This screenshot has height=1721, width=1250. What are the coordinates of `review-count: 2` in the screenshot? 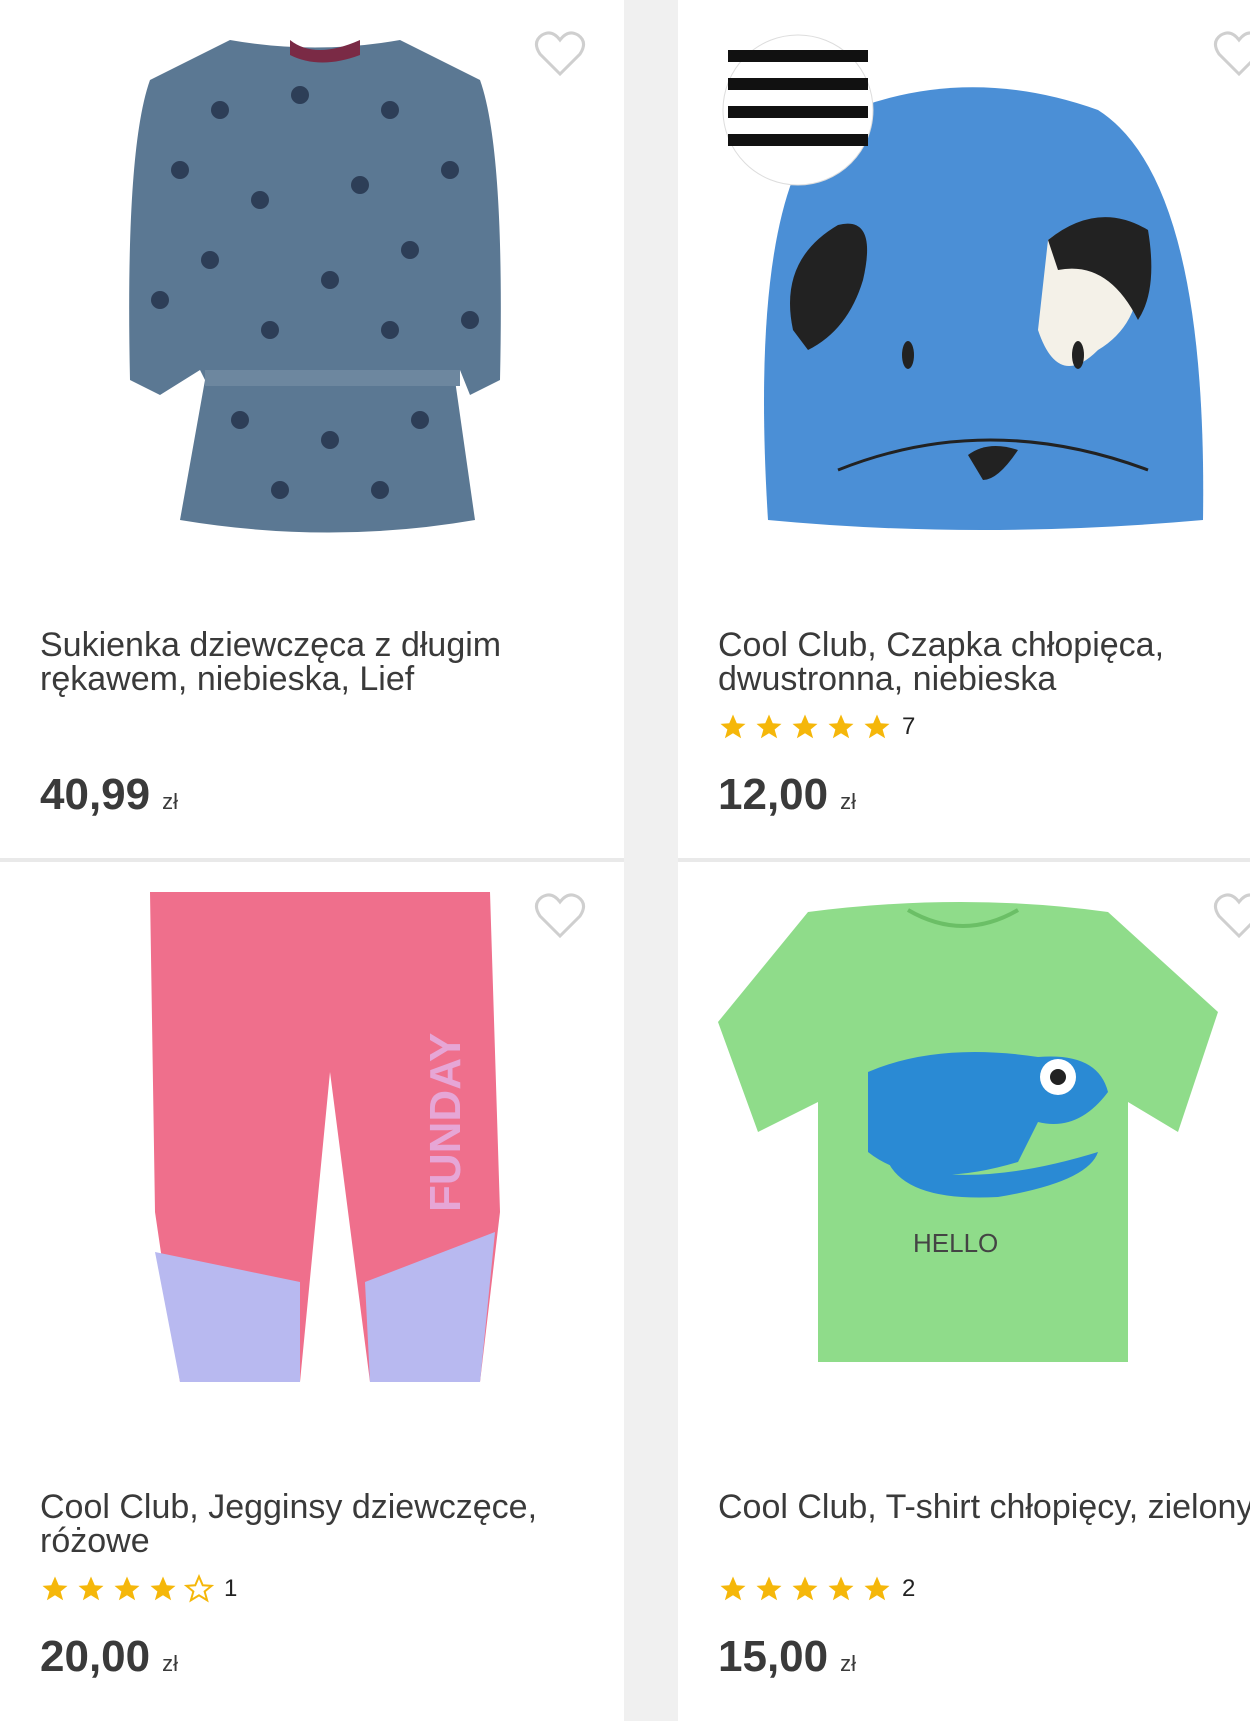 It's located at (909, 1588).